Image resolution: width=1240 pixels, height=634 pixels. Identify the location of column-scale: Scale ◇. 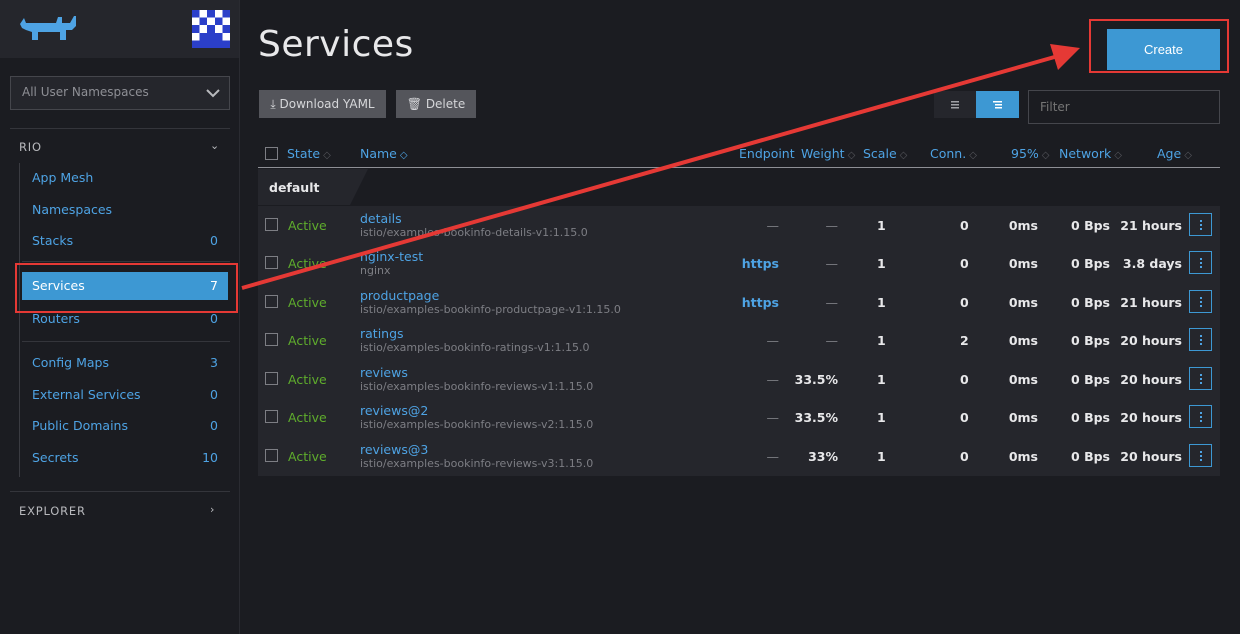
(885, 153).